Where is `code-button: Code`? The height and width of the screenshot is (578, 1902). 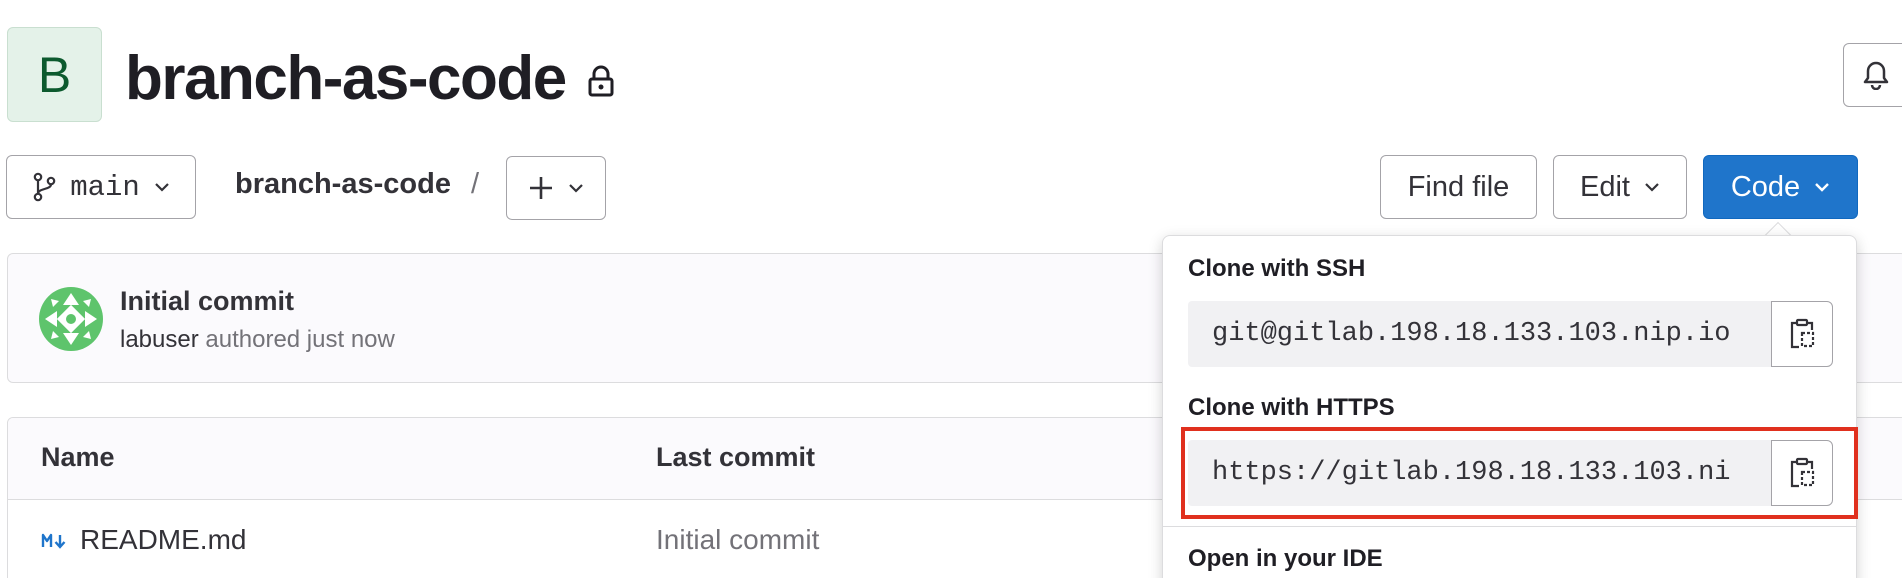 code-button: Code is located at coordinates (1780, 187).